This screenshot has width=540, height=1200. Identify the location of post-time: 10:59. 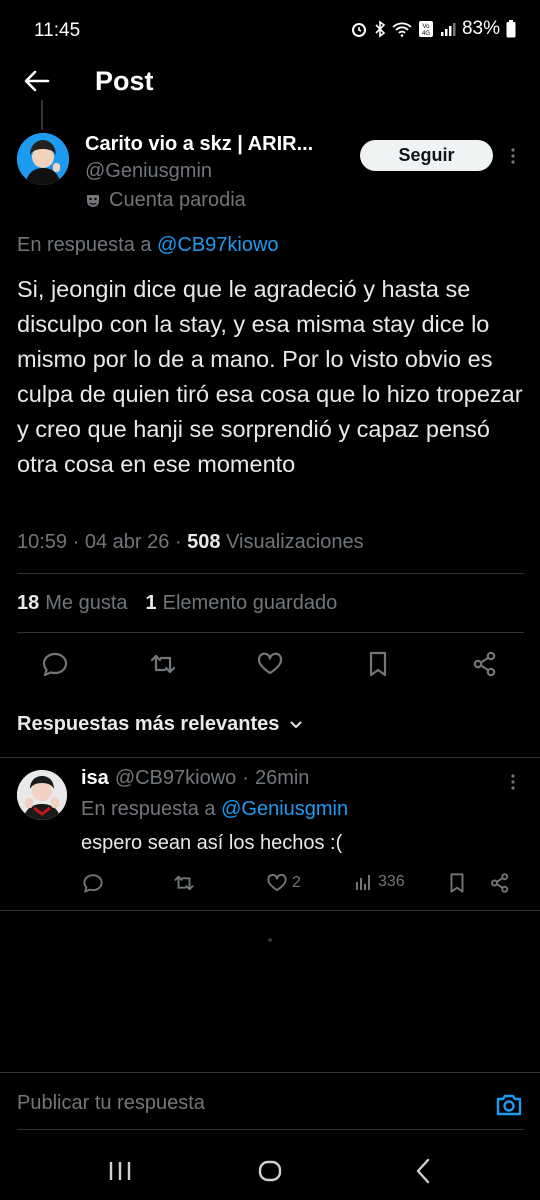
(42, 542).